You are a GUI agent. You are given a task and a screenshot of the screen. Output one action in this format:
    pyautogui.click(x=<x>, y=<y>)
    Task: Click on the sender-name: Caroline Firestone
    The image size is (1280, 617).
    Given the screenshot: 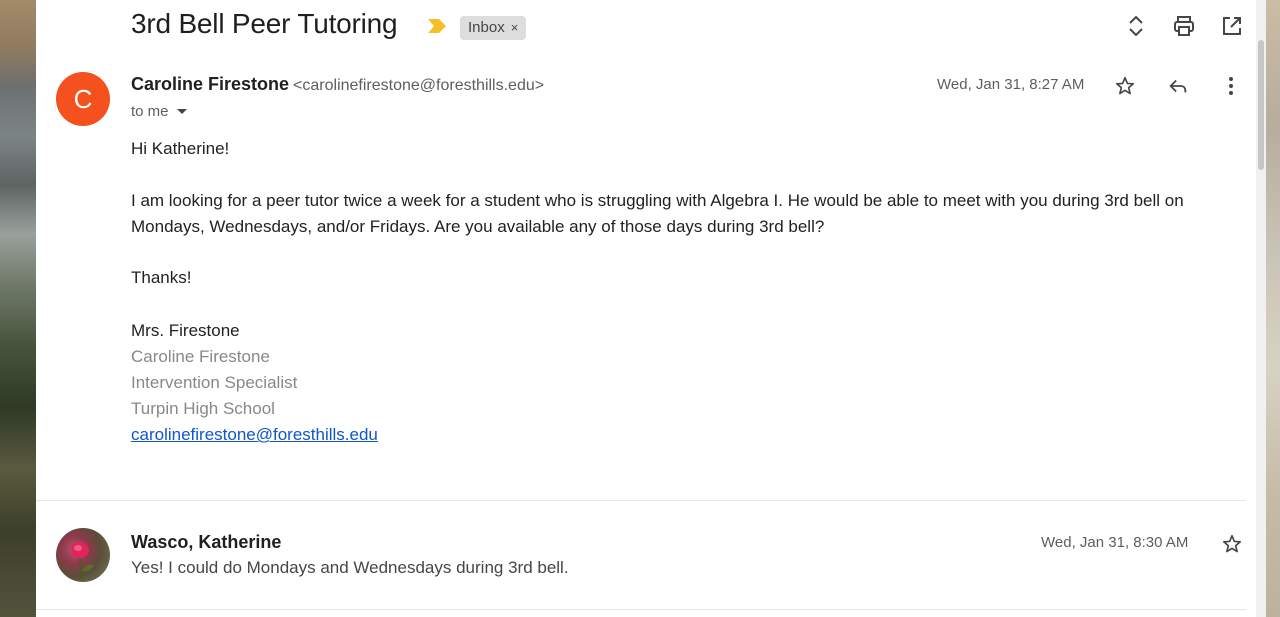 What is the action you would take?
    pyautogui.click(x=210, y=84)
    